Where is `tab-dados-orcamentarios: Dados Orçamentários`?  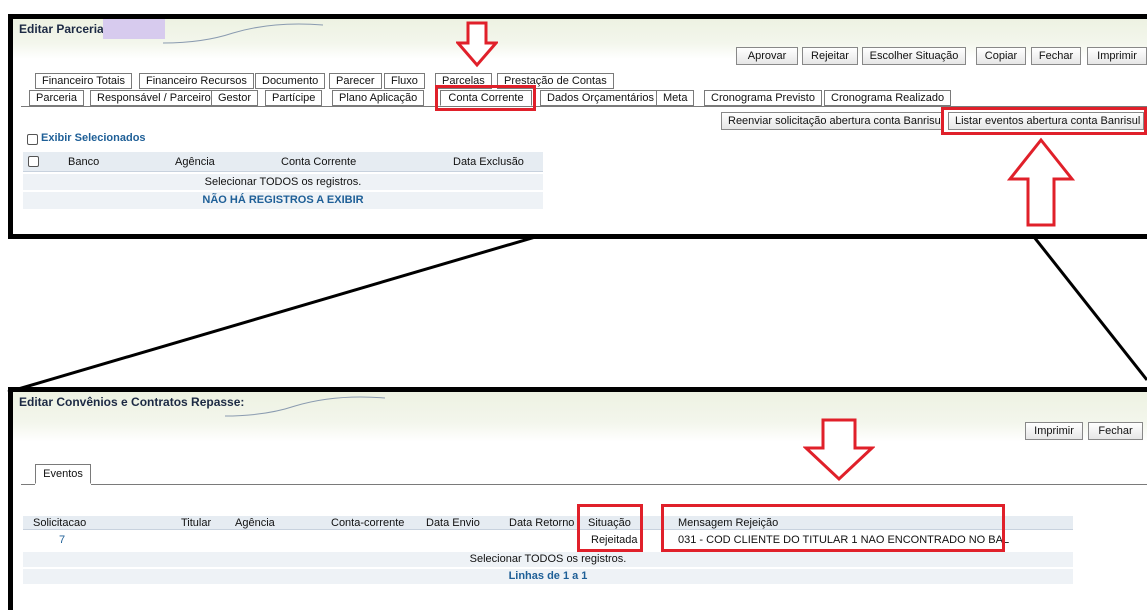 tab-dados-orcamentarios: Dados Orçamentários is located at coordinates (600, 98).